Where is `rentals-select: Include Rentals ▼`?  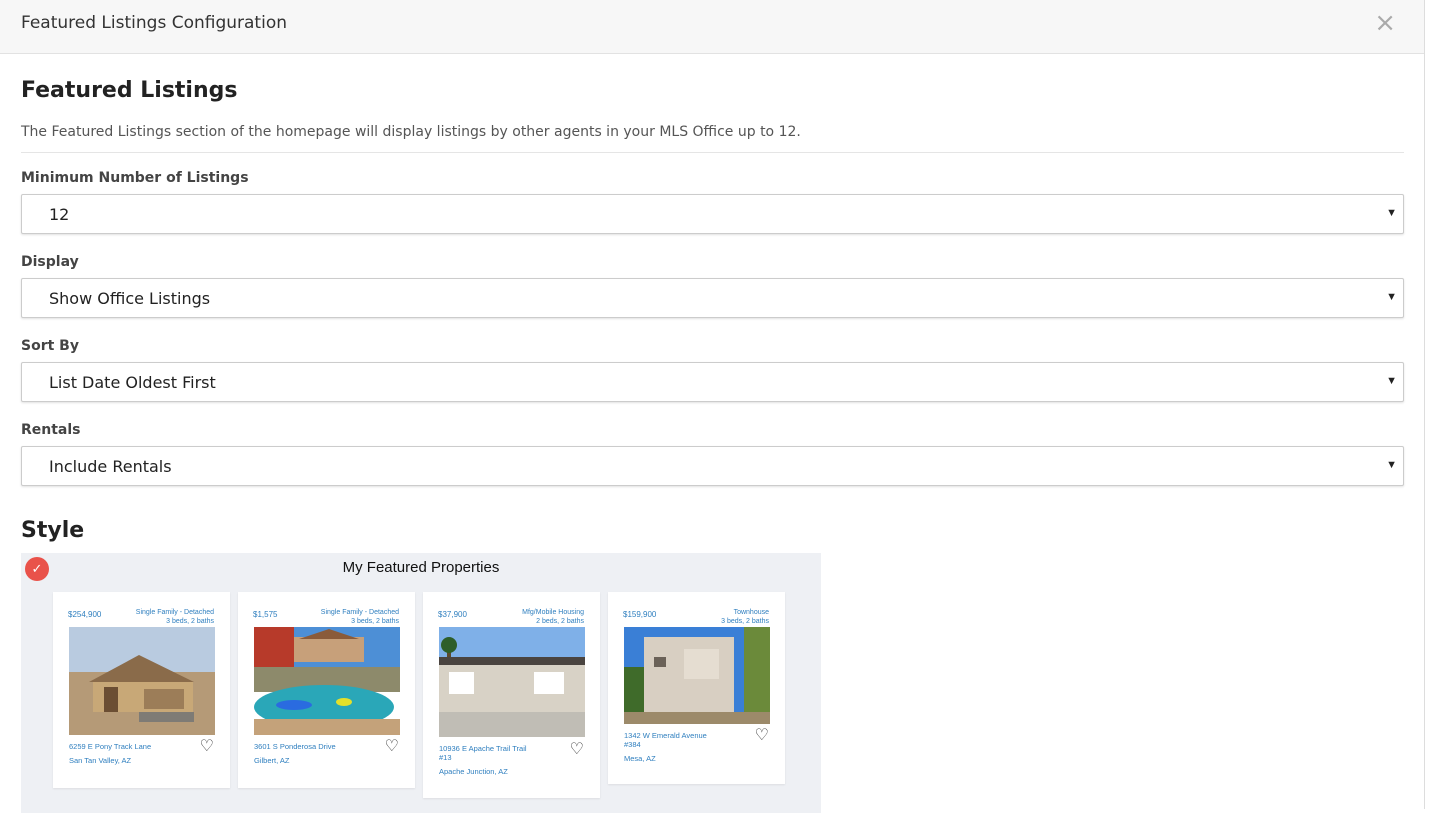 rentals-select: Include Rentals ▼ is located at coordinates (712, 466).